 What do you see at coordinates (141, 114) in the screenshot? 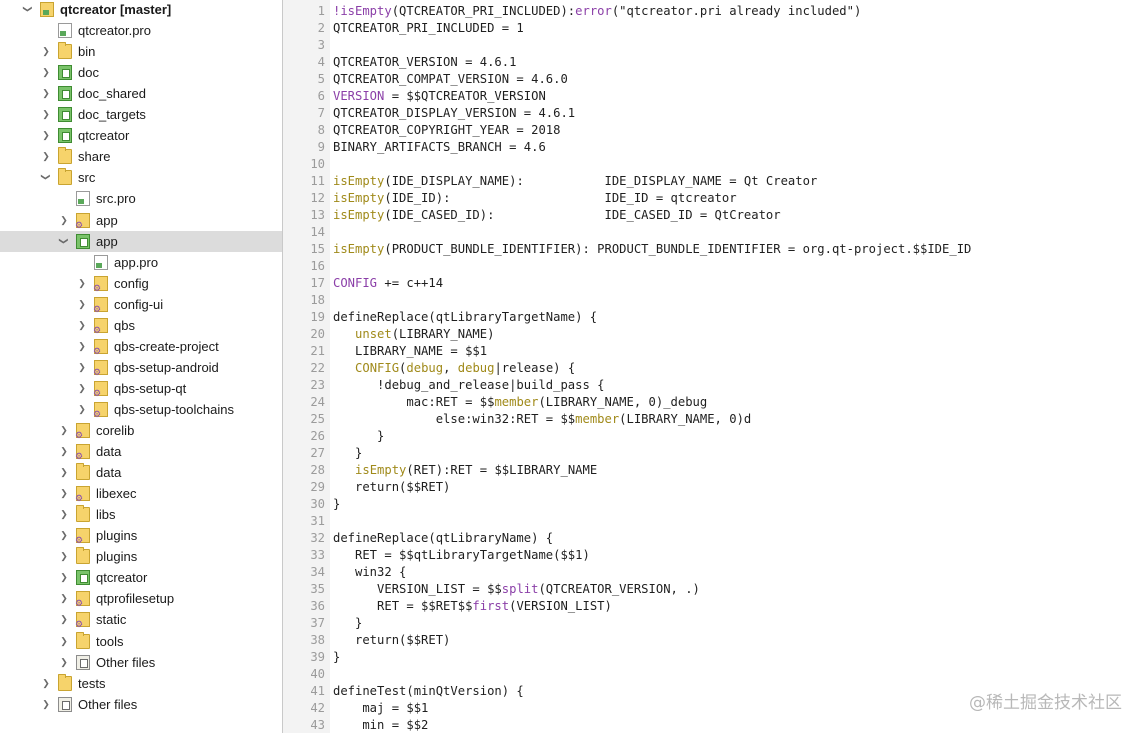
I see `tree-item: doc_targets` at bounding box center [141, 114].